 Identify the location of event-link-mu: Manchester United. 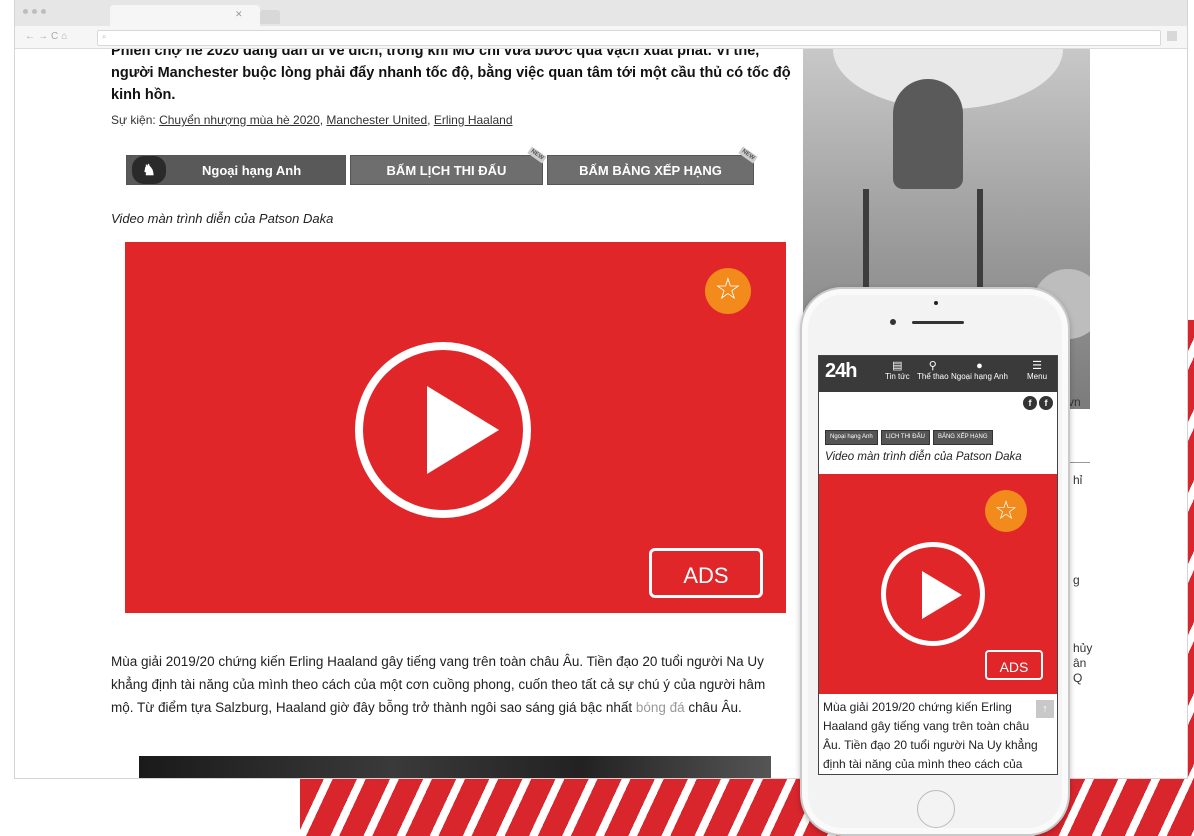
(376, 120).